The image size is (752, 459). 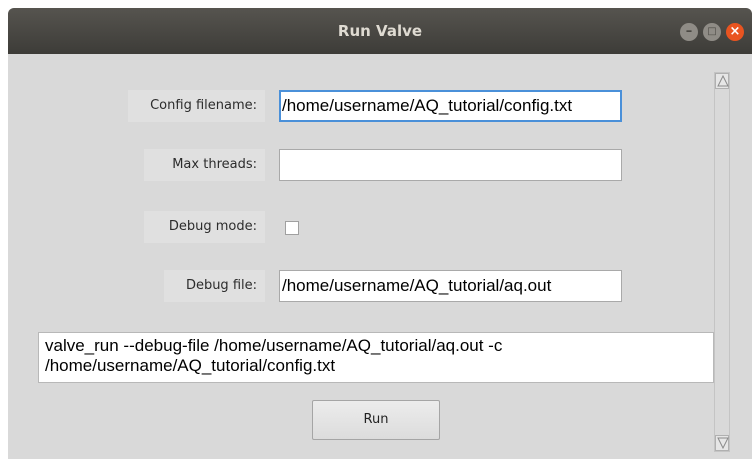 I want to click on scroll-down-button, so click(x=722, y=443).